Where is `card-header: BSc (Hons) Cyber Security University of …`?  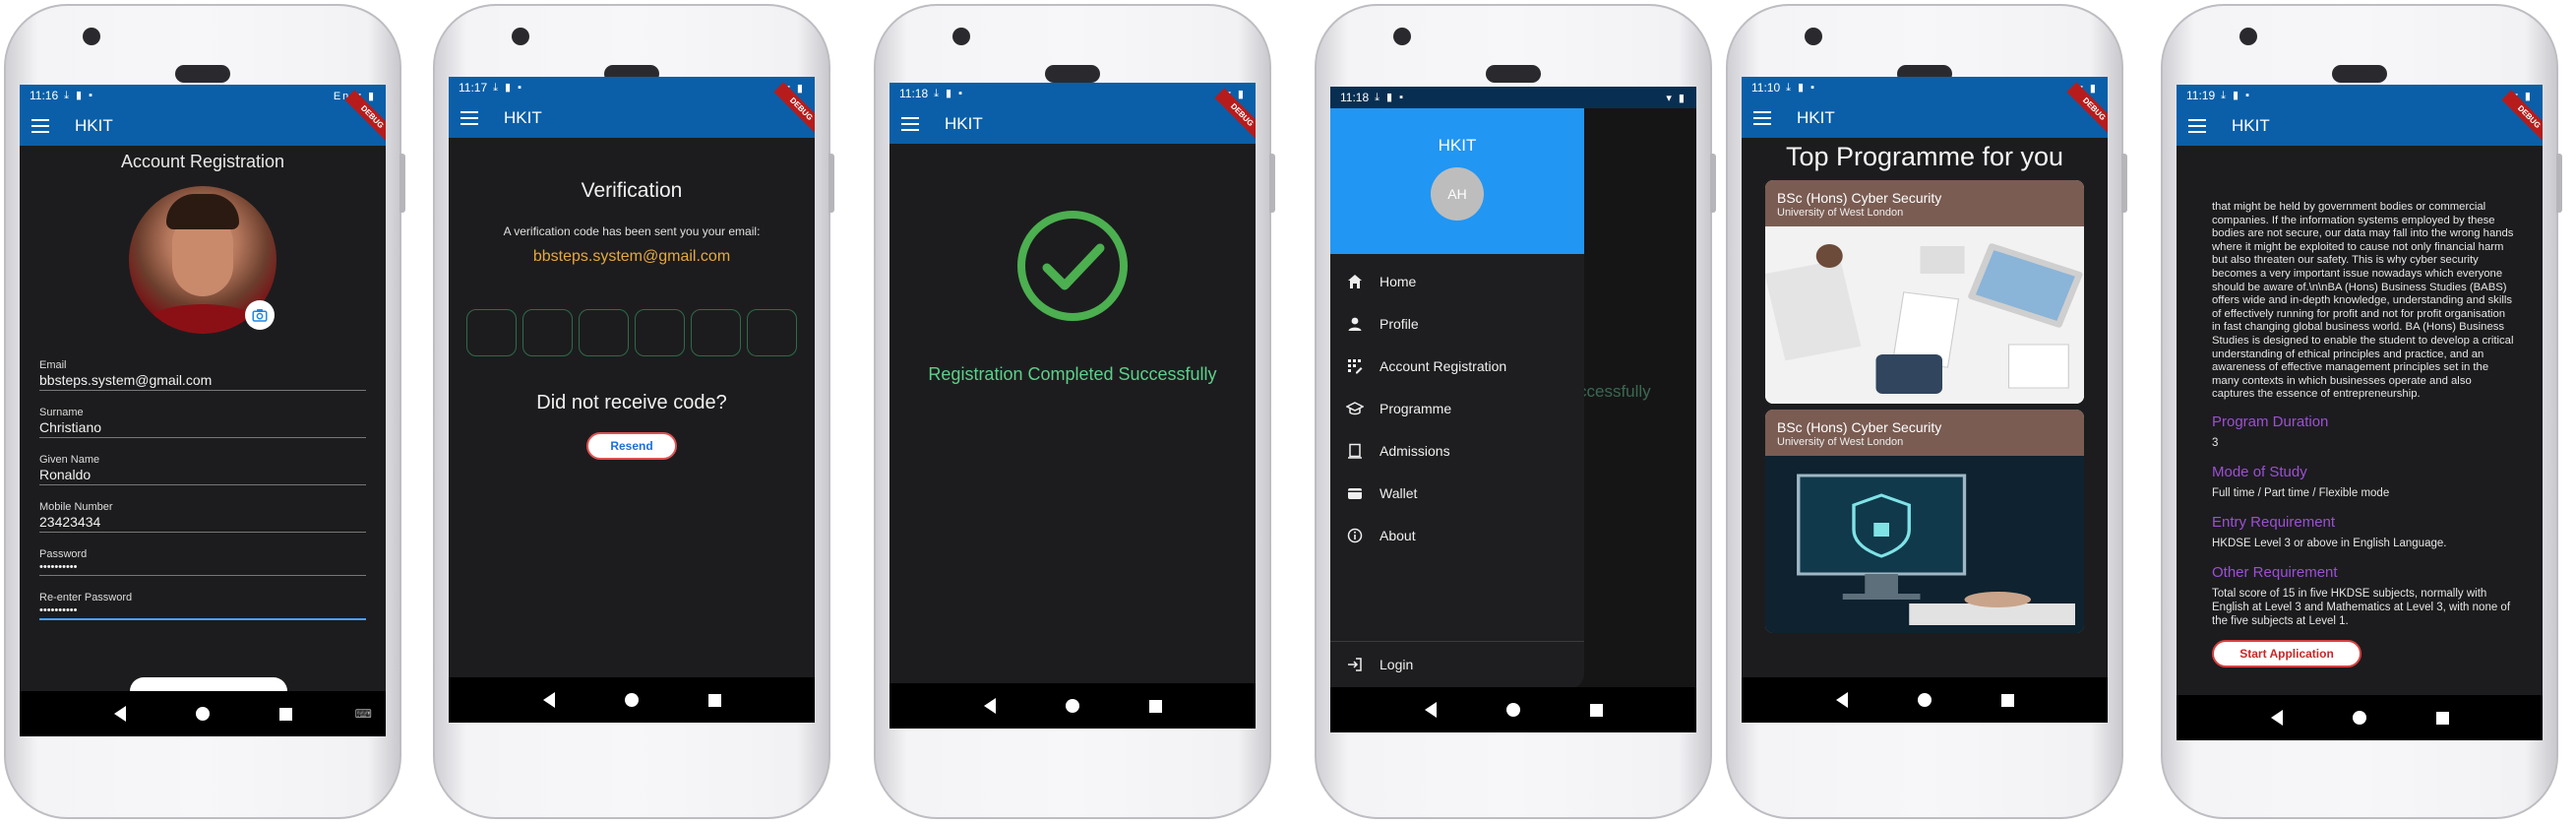 card-header: BSc (Hons) Cyber Security University of … is located at coordinates (1924, 433).